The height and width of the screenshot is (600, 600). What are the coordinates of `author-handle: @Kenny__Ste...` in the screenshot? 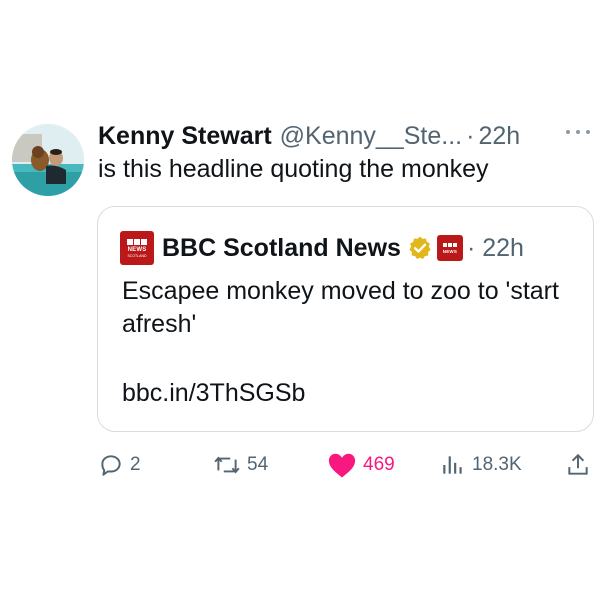 It's located at (371, 136).